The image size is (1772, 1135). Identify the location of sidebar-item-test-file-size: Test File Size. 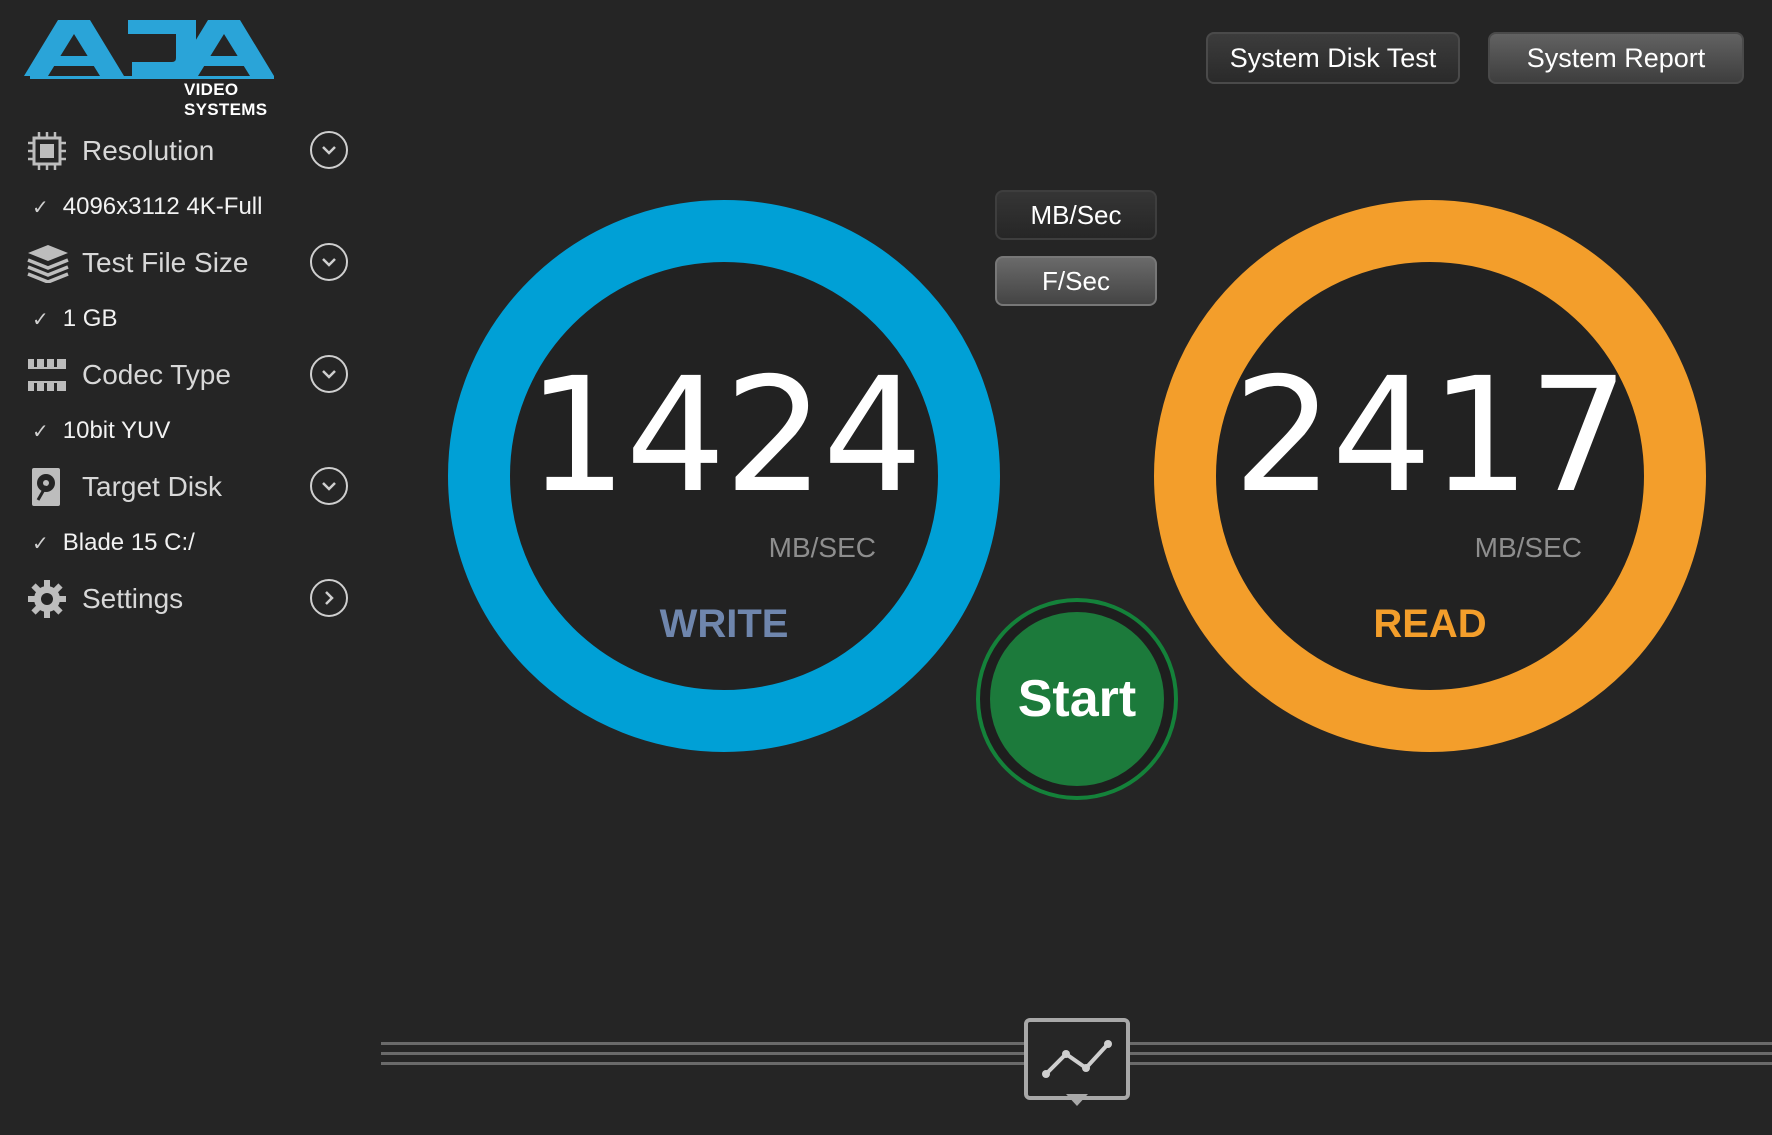
(191, 263).